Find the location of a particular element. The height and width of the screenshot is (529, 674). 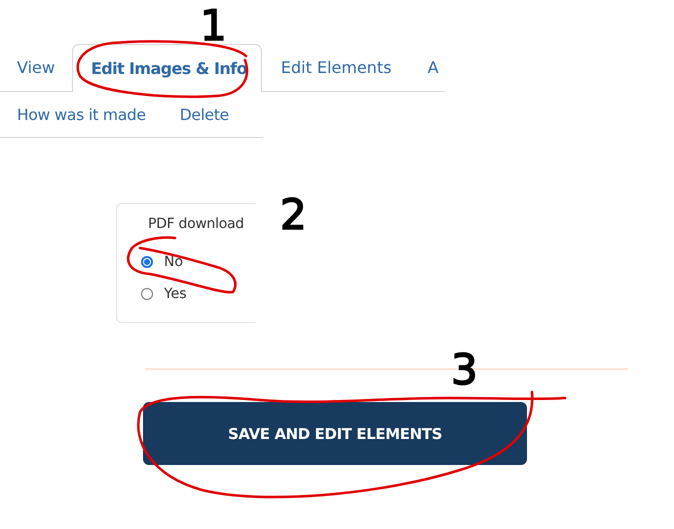

radio-label: No is located at coordinates (174, 262).